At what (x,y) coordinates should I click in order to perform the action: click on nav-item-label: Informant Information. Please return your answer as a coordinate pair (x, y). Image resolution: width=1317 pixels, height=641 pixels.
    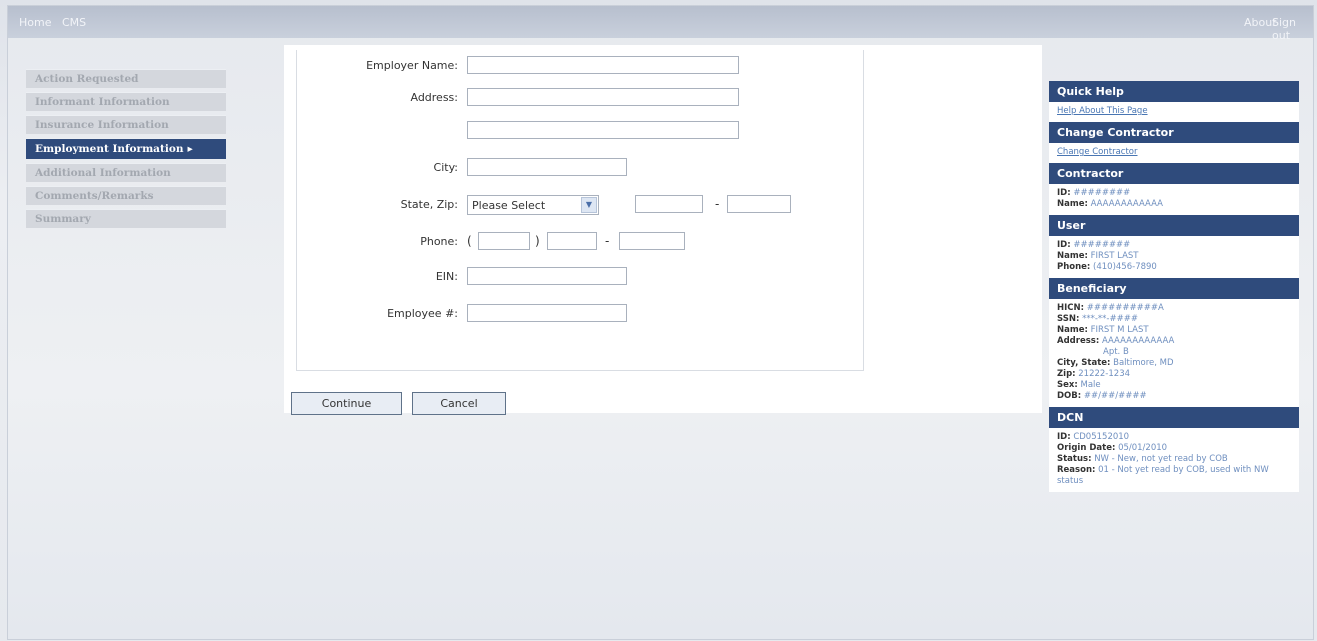
    Looking at the image, I should click on (102, 102).